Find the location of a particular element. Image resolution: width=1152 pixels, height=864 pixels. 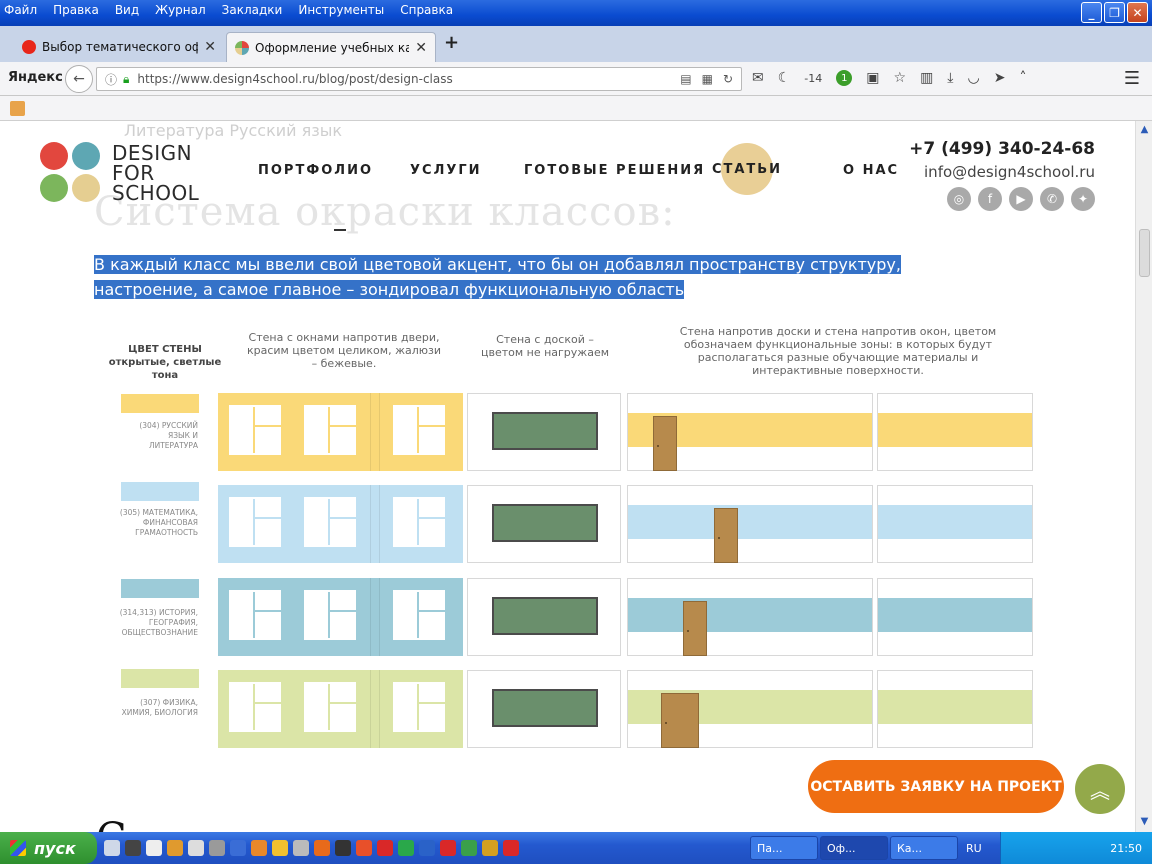

notification-badge: 1 is located at coordinates (844, 78).